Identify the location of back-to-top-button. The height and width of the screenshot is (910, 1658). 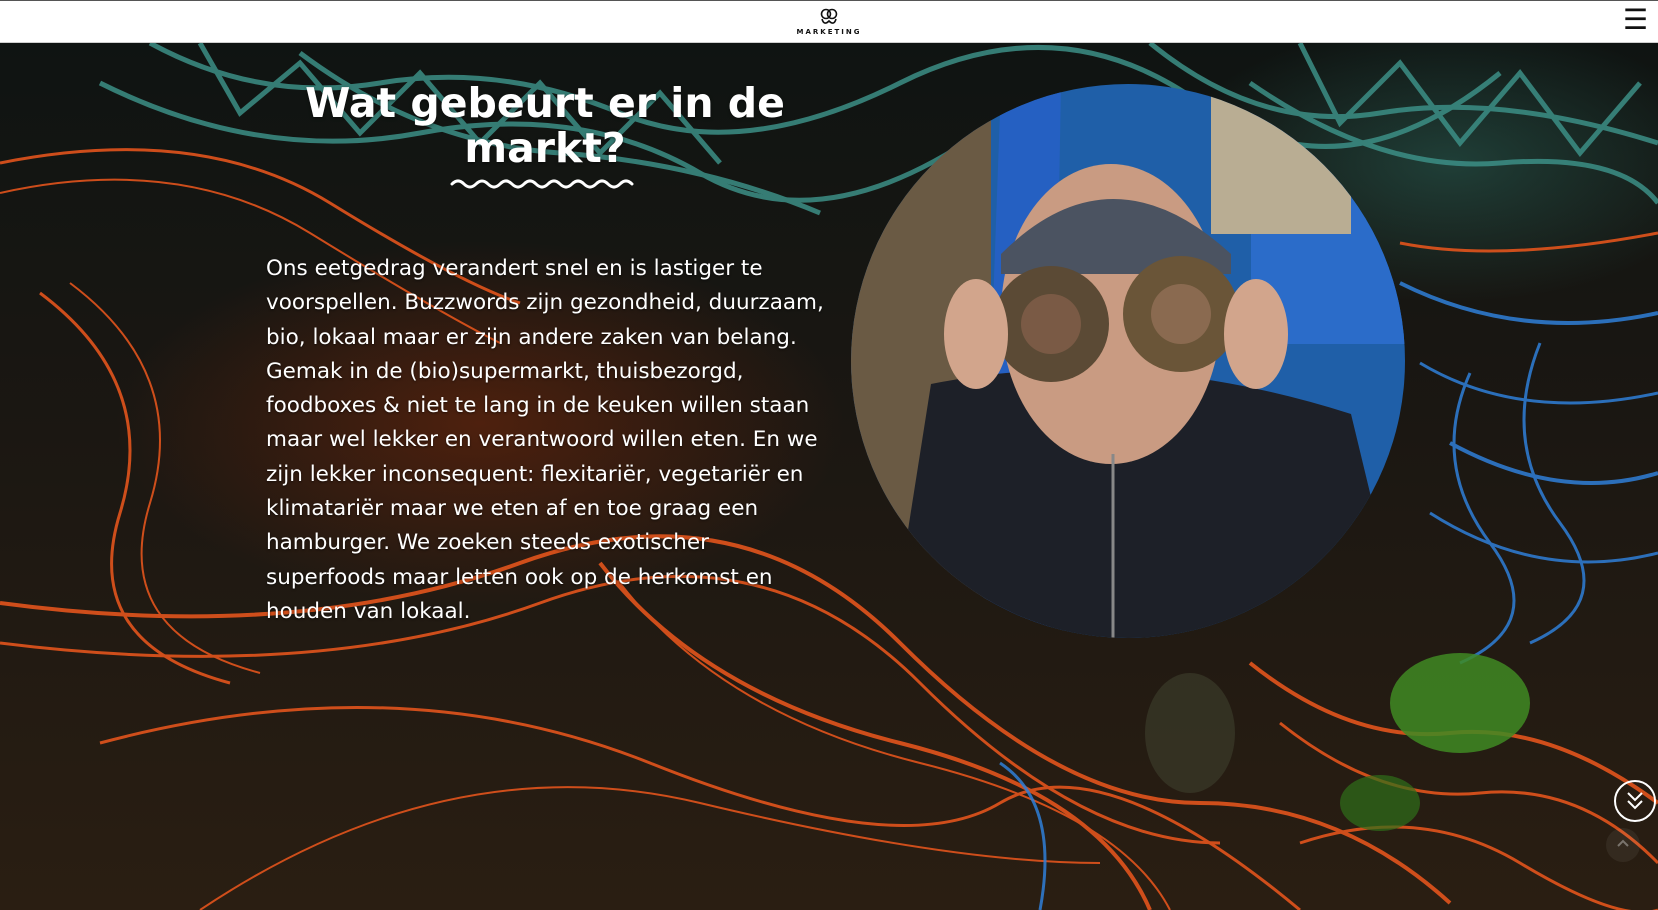
(1623, 845).